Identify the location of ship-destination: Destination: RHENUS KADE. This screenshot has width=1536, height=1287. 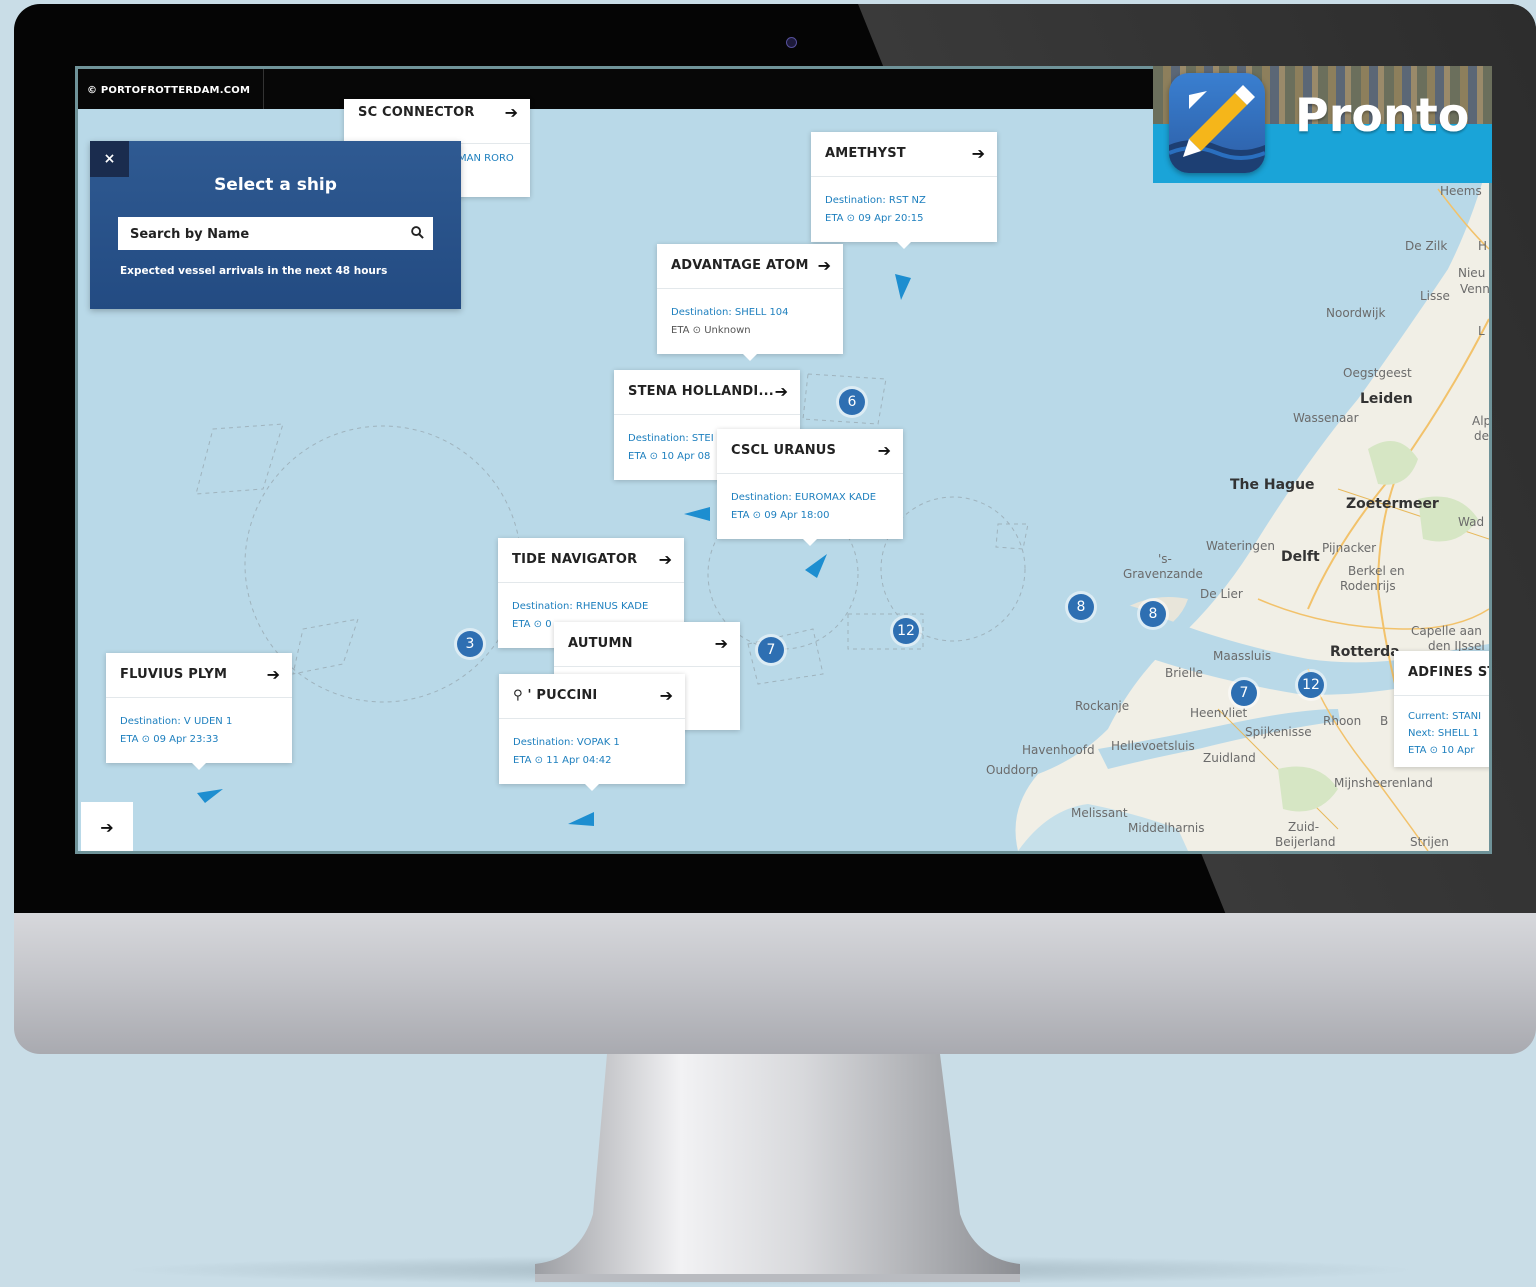
(580, 606).